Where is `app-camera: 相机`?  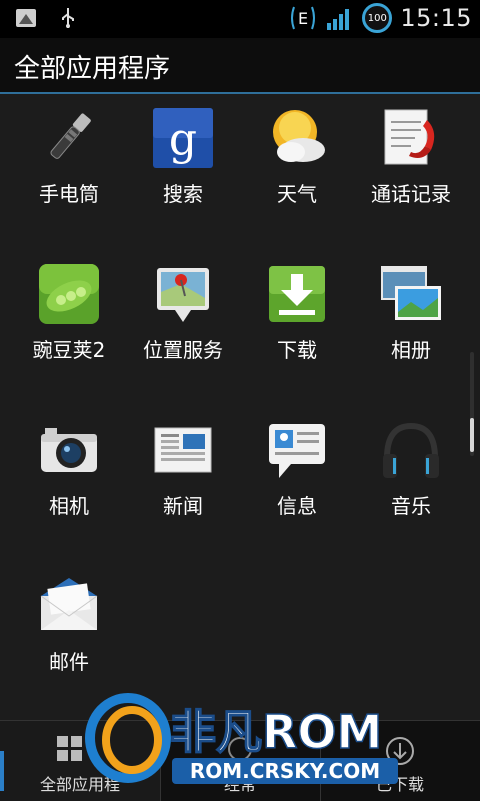
app-camera: 相机 is located at coordinates (69, 461).